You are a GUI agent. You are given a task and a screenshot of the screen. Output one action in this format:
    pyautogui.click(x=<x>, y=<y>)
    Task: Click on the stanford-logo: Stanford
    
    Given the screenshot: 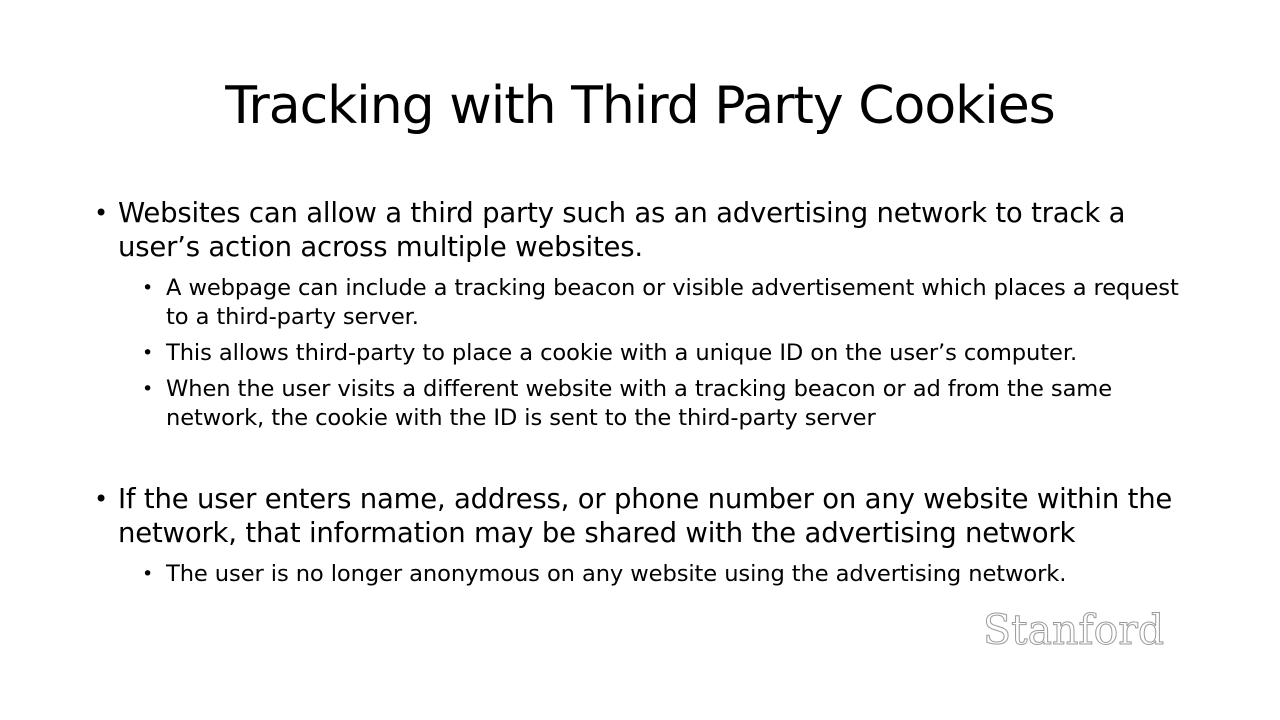 What is the action you would take?
    pyautogui.click(x=1073, y=630)
    